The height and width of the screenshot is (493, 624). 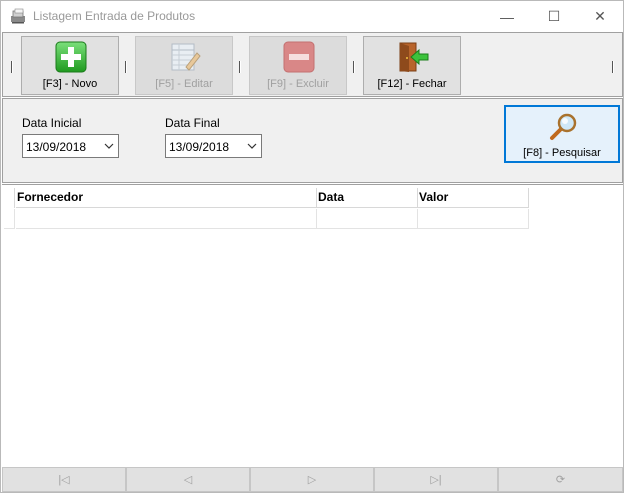 I want to click on toolbar: [F3] - Novo [F5] - Editar [F9] - Excluir, so click(x=312, y=64).